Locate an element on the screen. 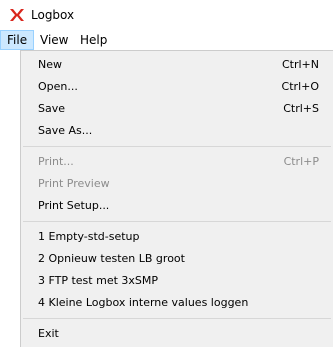  menu-item-shortcut: Ctrl+P is located at coordinates (301, 161).